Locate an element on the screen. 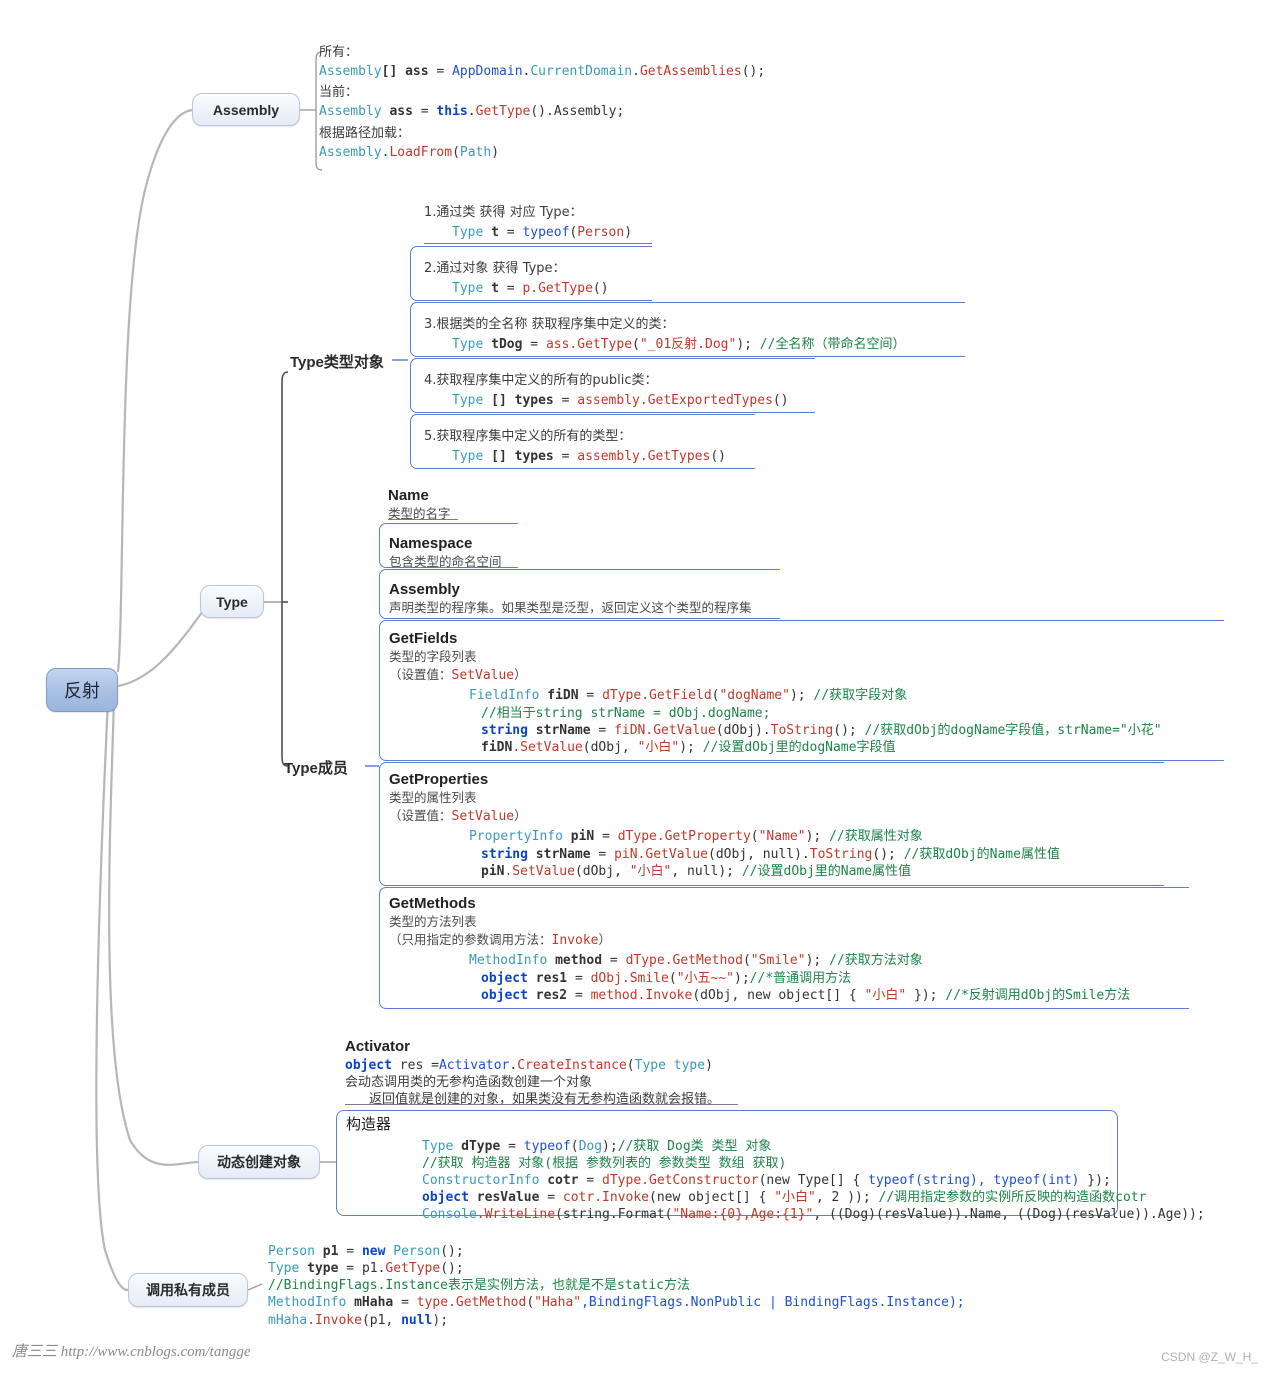 The width and height of the screenshot is (1270, 1374). tok: //获取字段对象 is located at coordinates (860, 696).